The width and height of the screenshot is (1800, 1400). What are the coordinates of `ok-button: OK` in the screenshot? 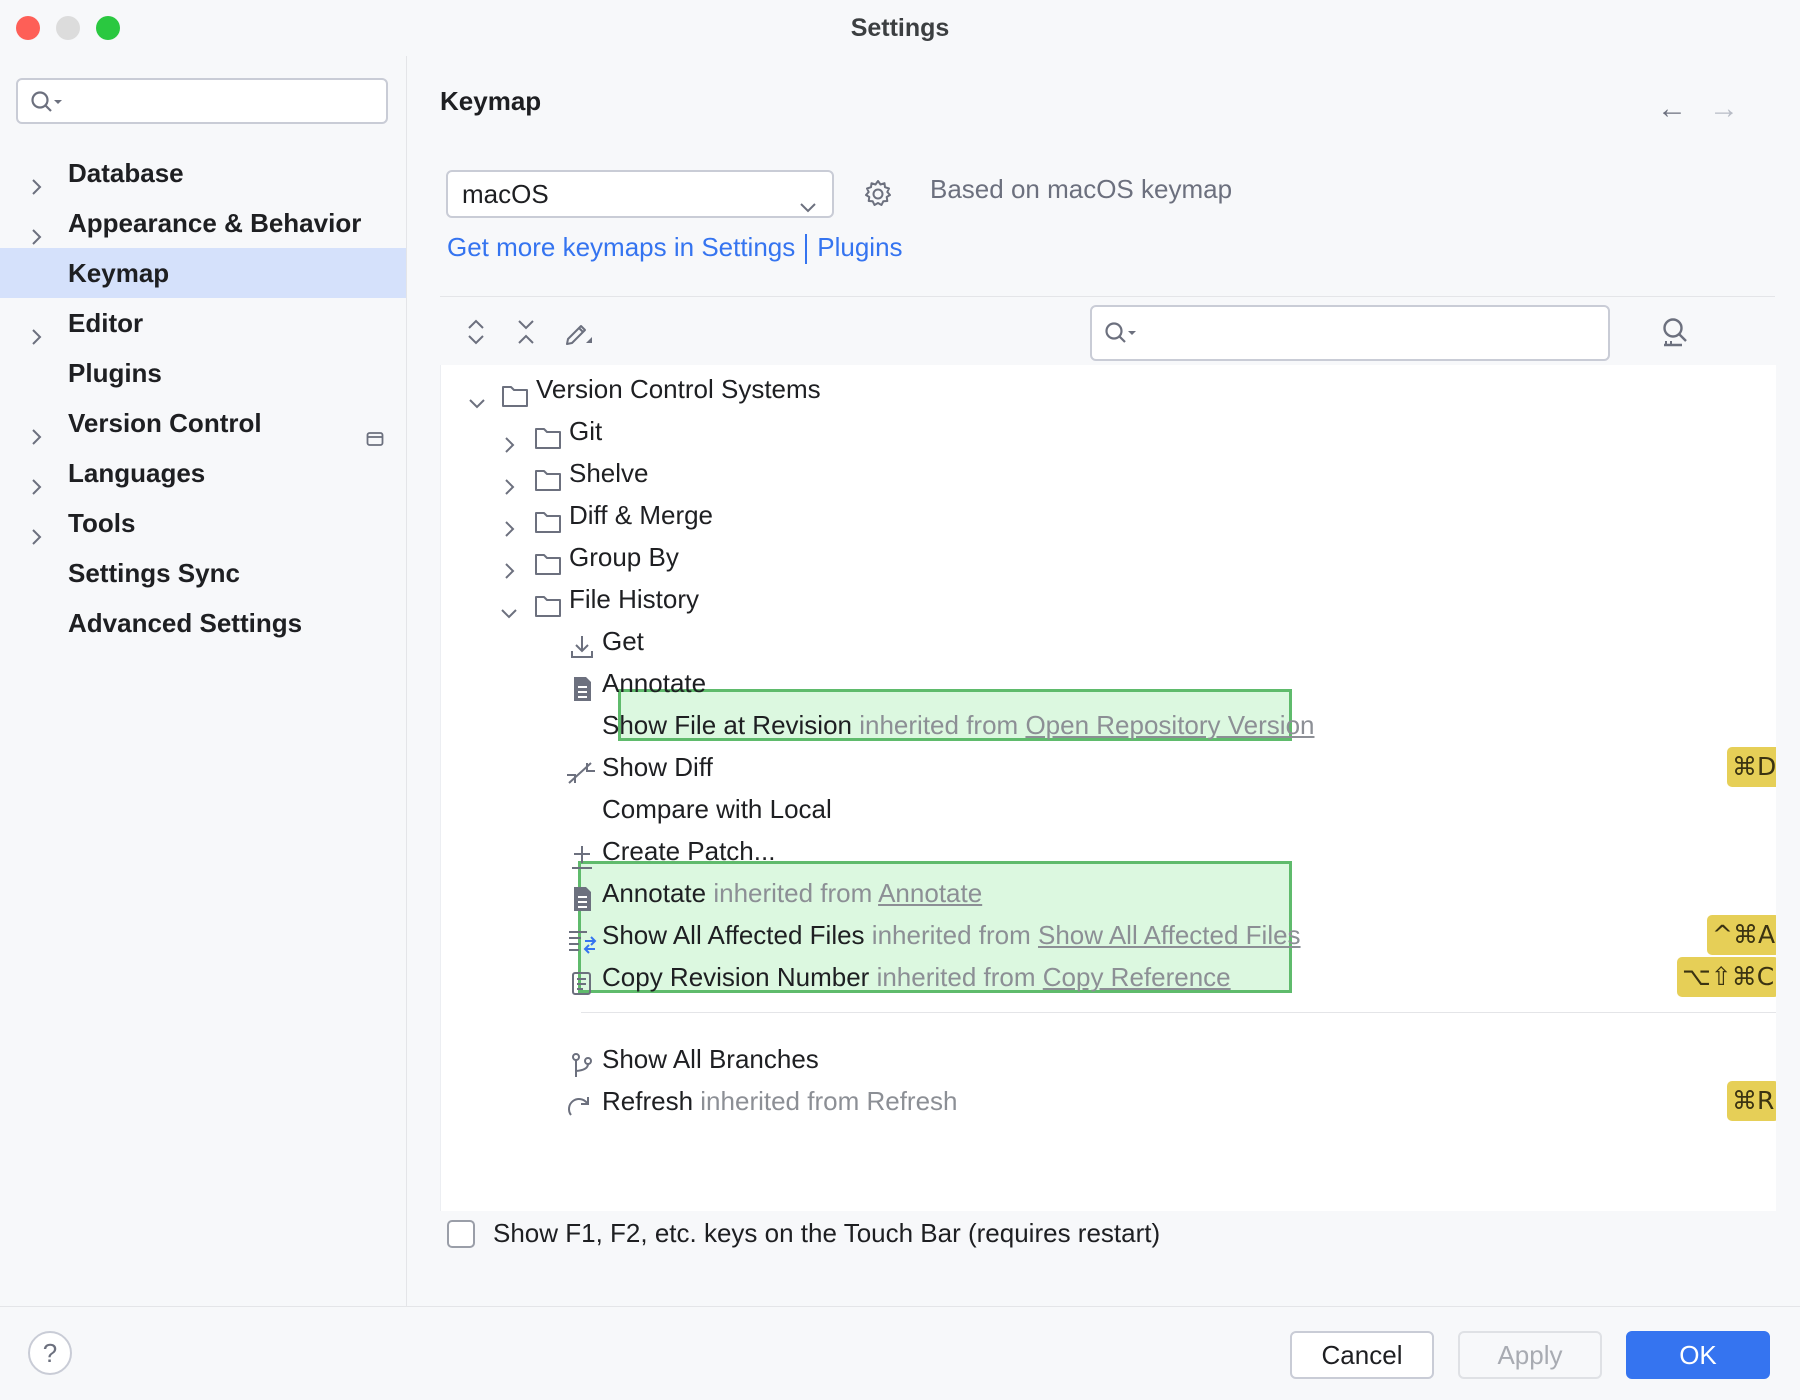 It's located at (1698, 1355).